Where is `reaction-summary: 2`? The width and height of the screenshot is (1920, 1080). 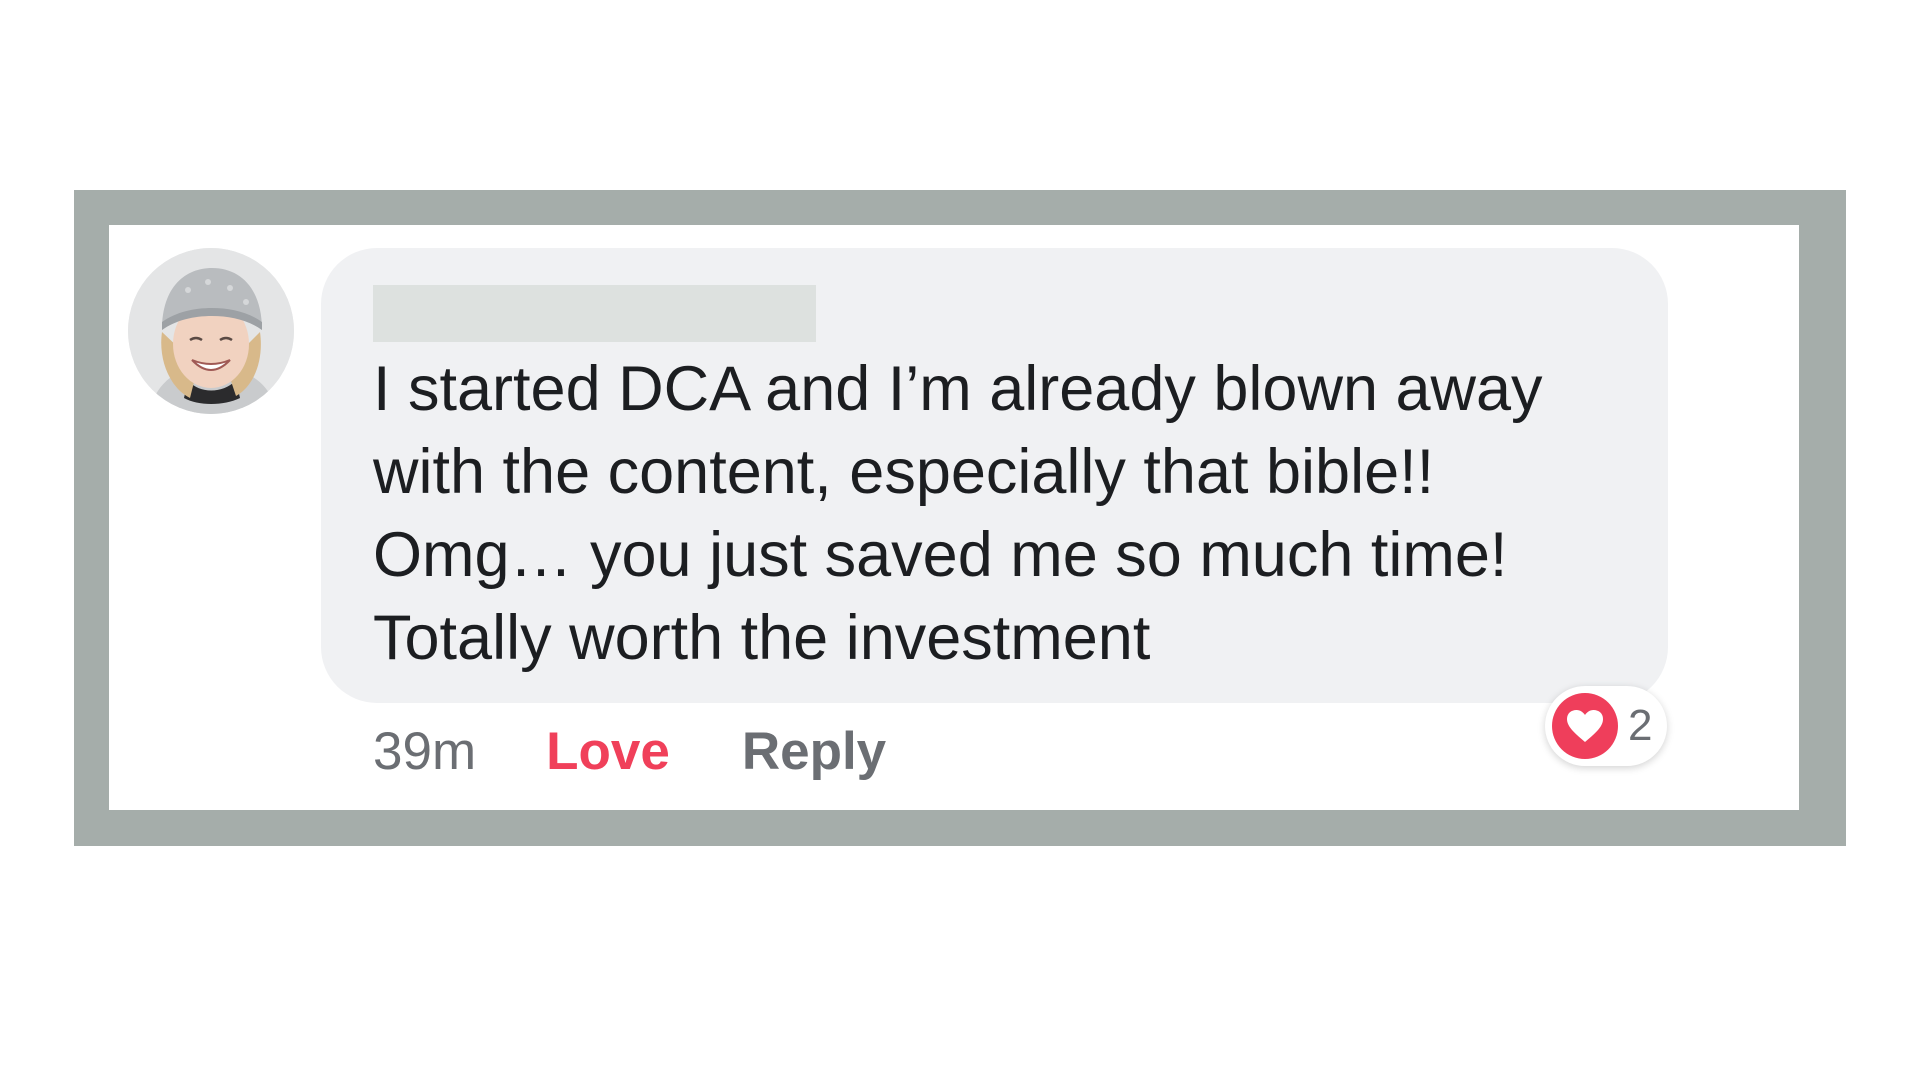
reaction-summary: 2 is located at coordinates (1606, 726).